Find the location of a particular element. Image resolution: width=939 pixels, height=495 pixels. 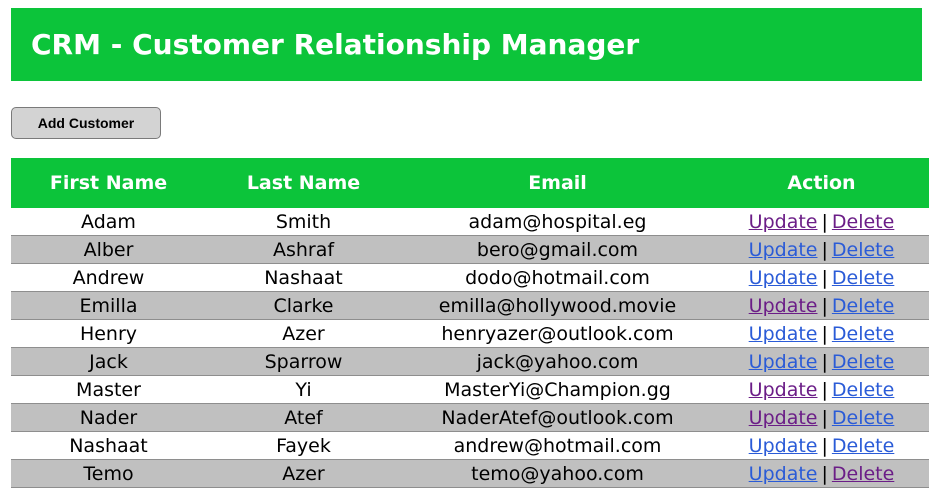

table-row: Adam Smith adam@hospital.eg Update | Delete is located at coordinates (470, 222).